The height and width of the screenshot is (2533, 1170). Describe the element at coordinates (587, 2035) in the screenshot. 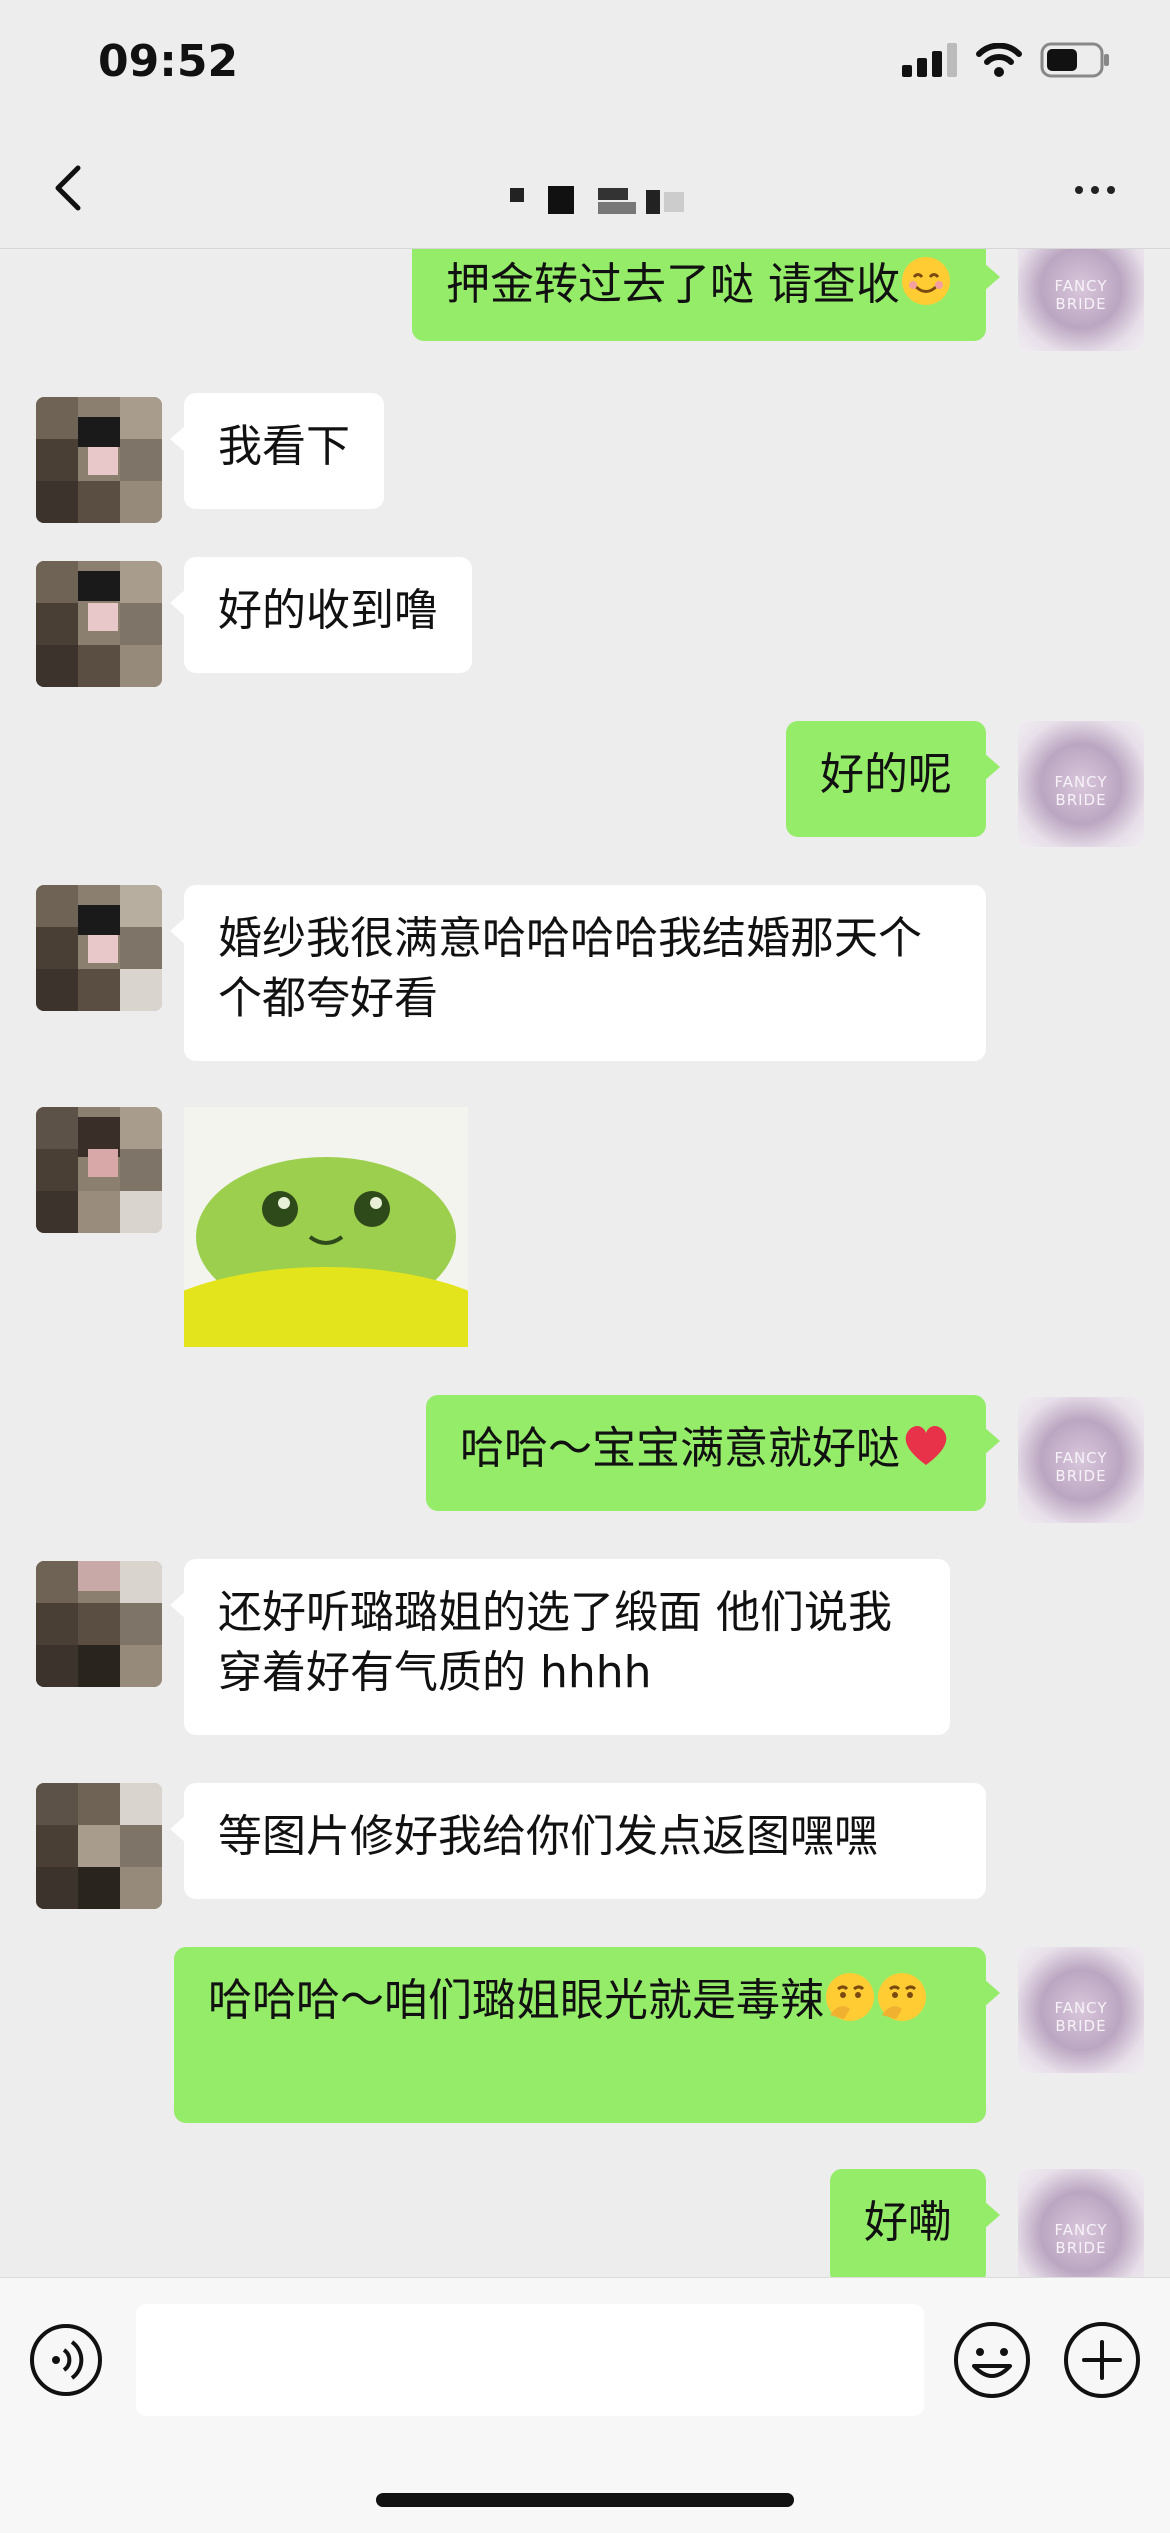

I see `message-bubble-sent: 哈哈哈～咱们璐姐眼光就是毒辣` at that location.